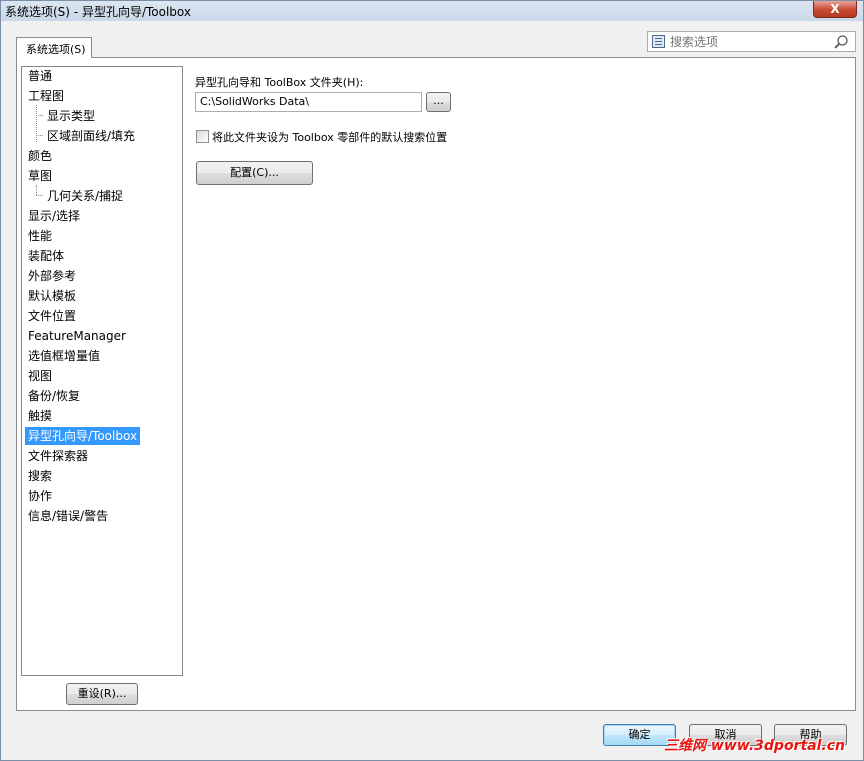 This screenshot has width=864, height=761. I want to click on default-search-location-checkbox, so click(202, 136).